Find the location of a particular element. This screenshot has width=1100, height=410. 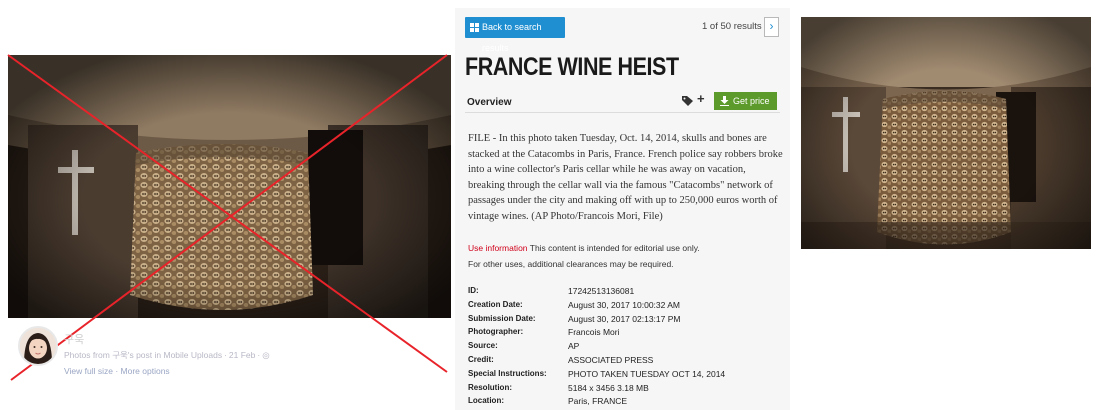

more-options-link: More options is located at coordinates (145, 371).